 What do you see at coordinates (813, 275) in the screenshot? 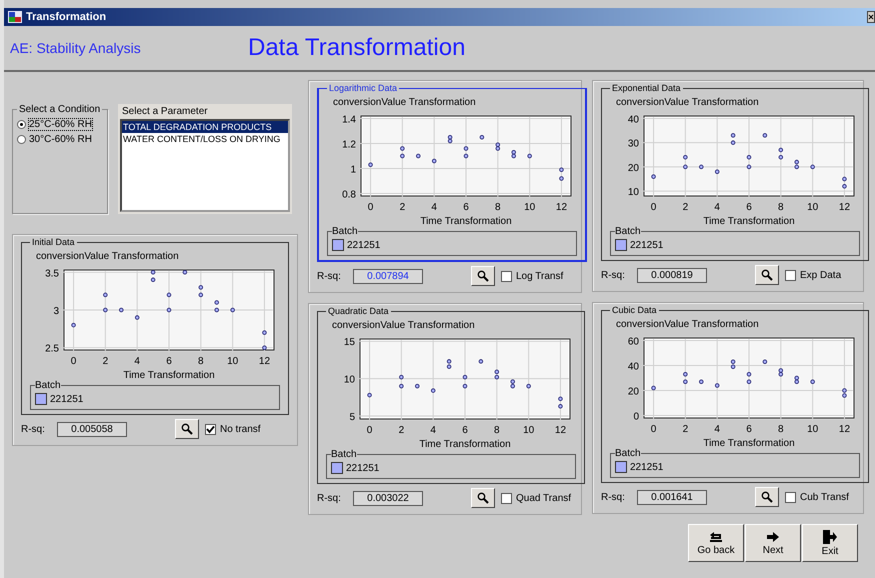
I see `checkbox-option: Exp Data` at bounding box center [813, 275].